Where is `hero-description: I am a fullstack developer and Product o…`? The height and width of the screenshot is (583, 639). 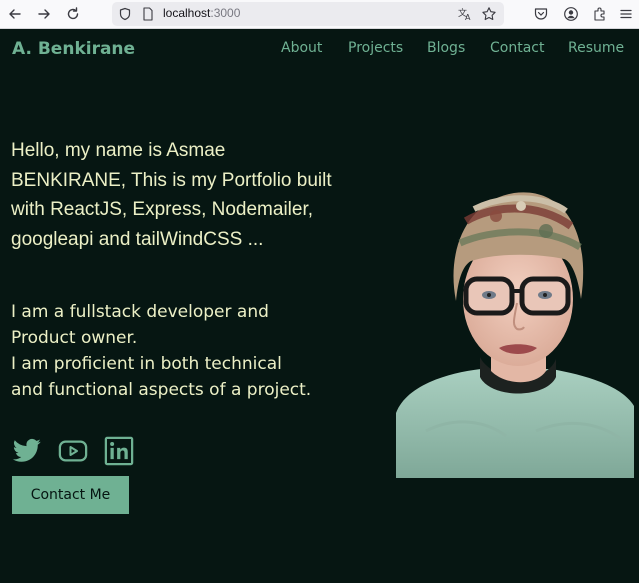 hero-description: I am a fullstack developer and Product o… is located at coordinates (176, 351).